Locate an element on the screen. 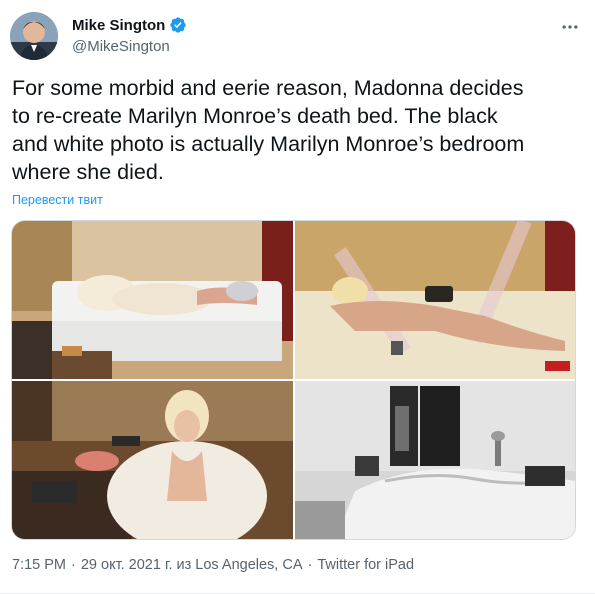 The height and width of the screenshot is (594, 595). more-button is located at coordinates (570, 27).